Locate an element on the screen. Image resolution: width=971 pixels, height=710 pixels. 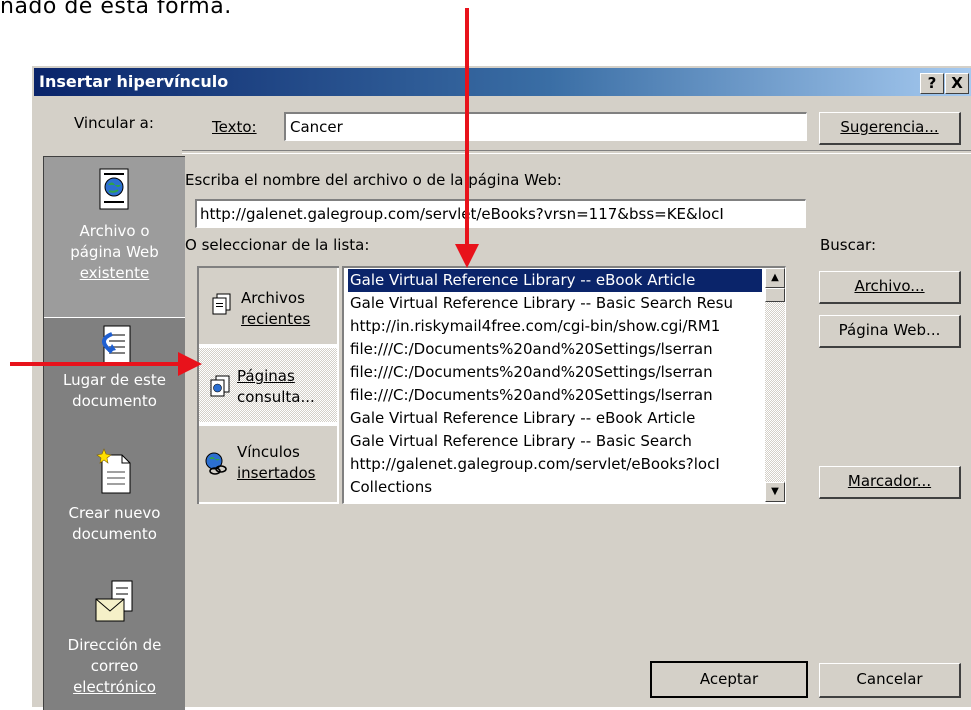
list-item: Collections is located at coordinates (555, 487).